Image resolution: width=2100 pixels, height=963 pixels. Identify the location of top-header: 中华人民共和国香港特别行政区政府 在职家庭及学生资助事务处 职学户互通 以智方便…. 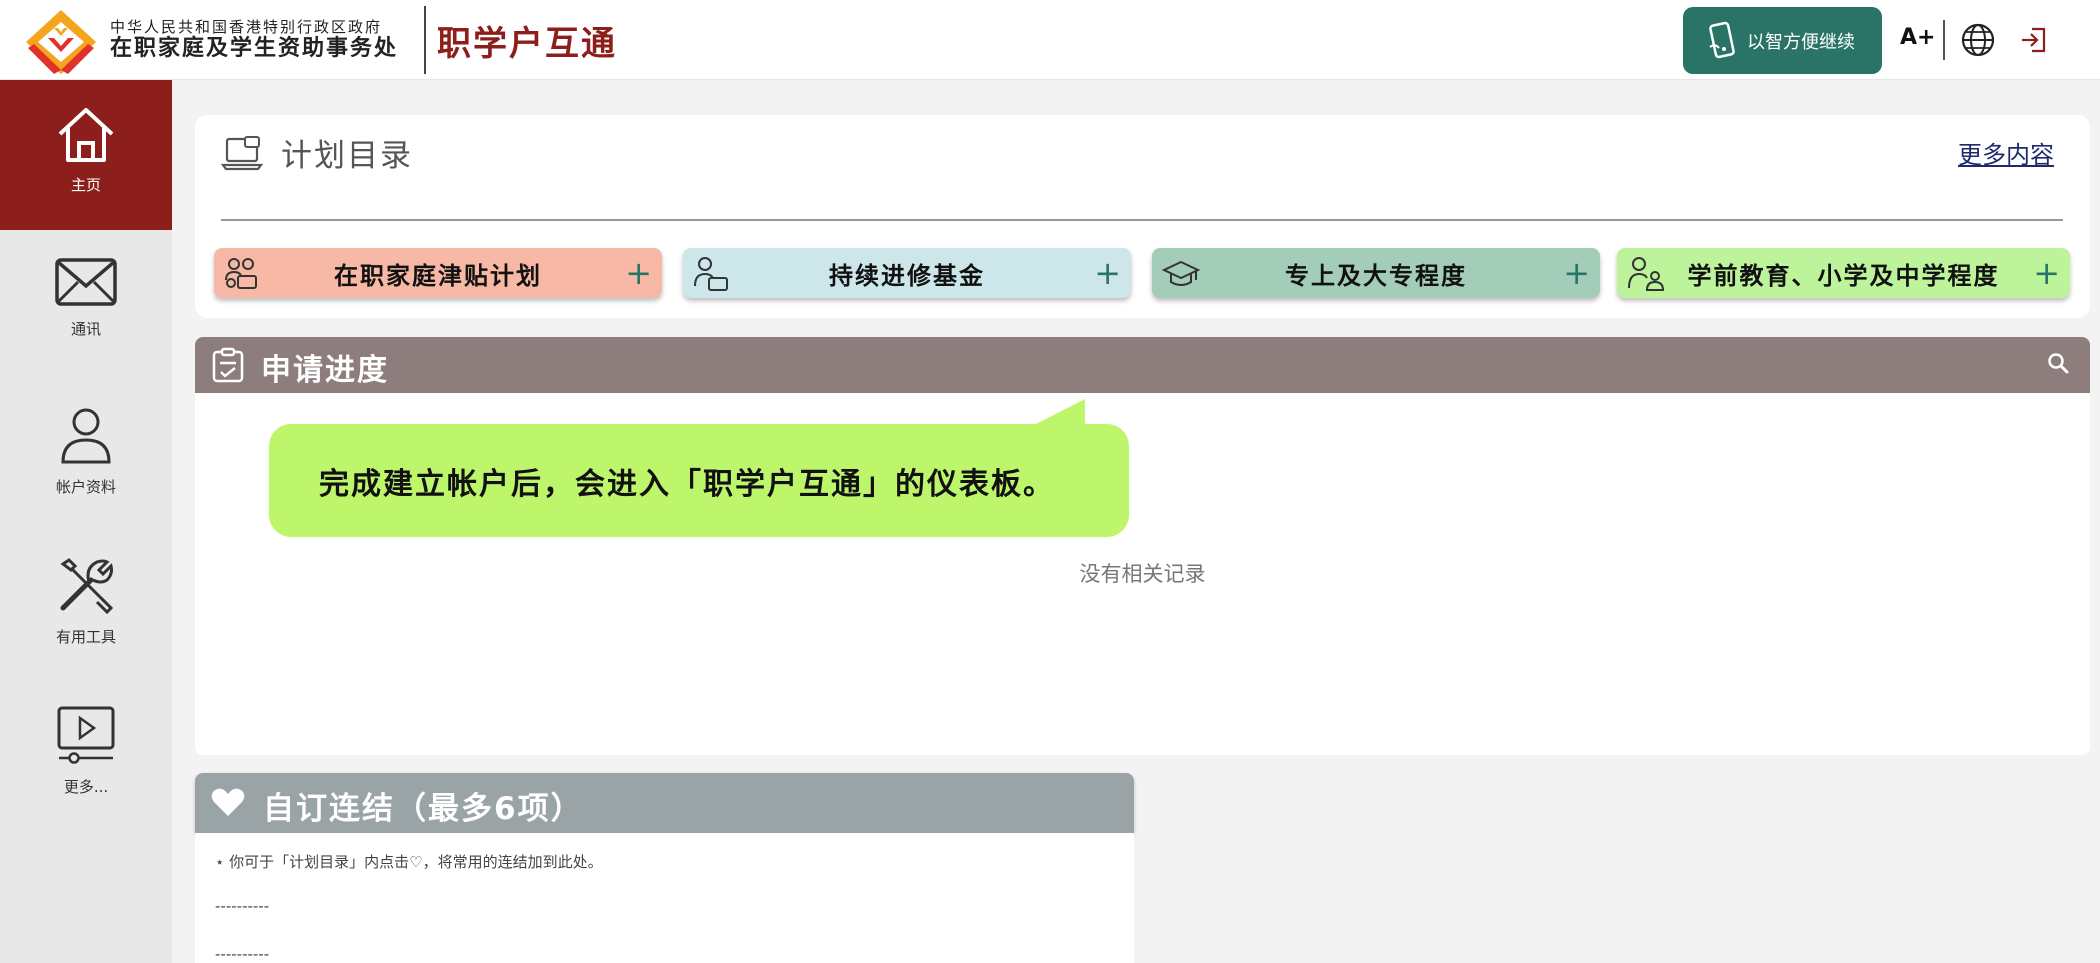
(1050, 40).